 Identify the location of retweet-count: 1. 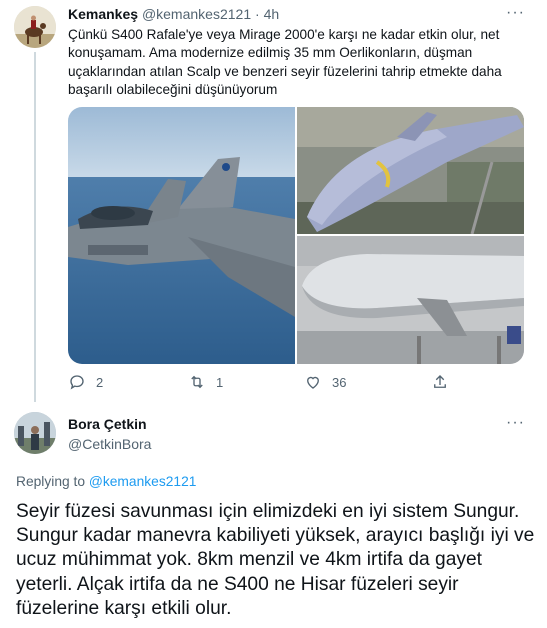
(220, 382).